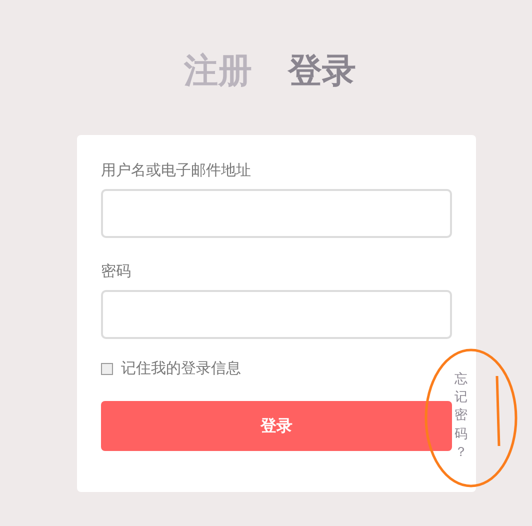 This screenshot has height=526, width=532. I want to click on field-label: 密码, so click(116, 271).